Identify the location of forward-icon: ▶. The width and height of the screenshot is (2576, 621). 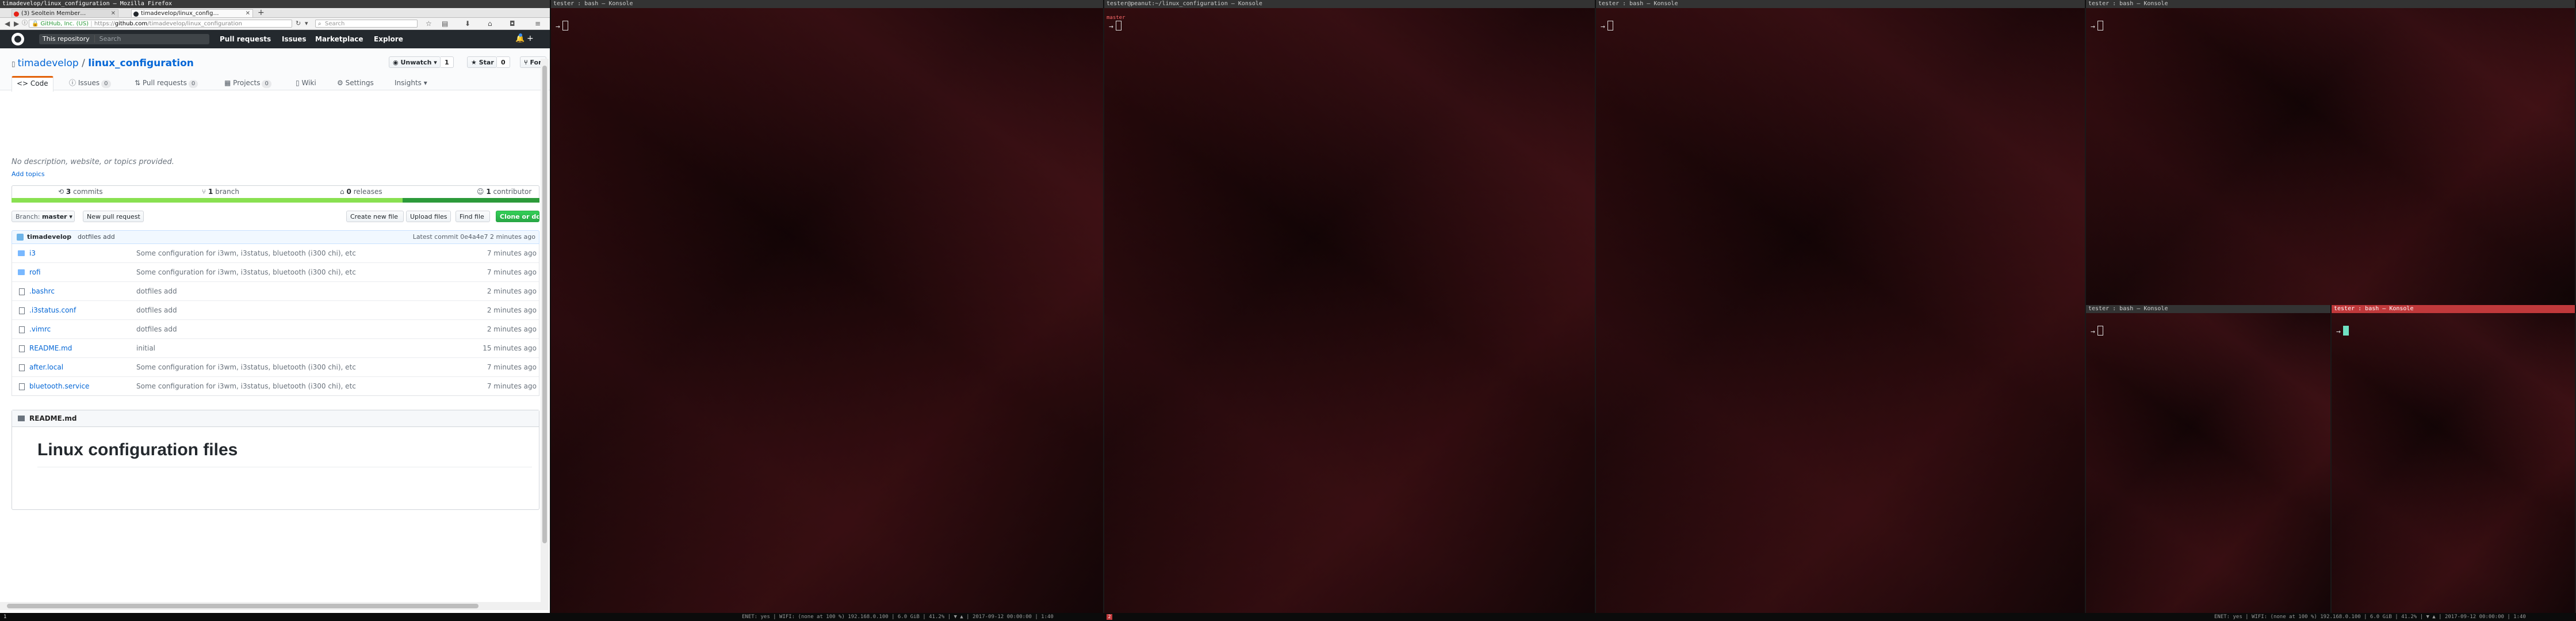
(16, 24).